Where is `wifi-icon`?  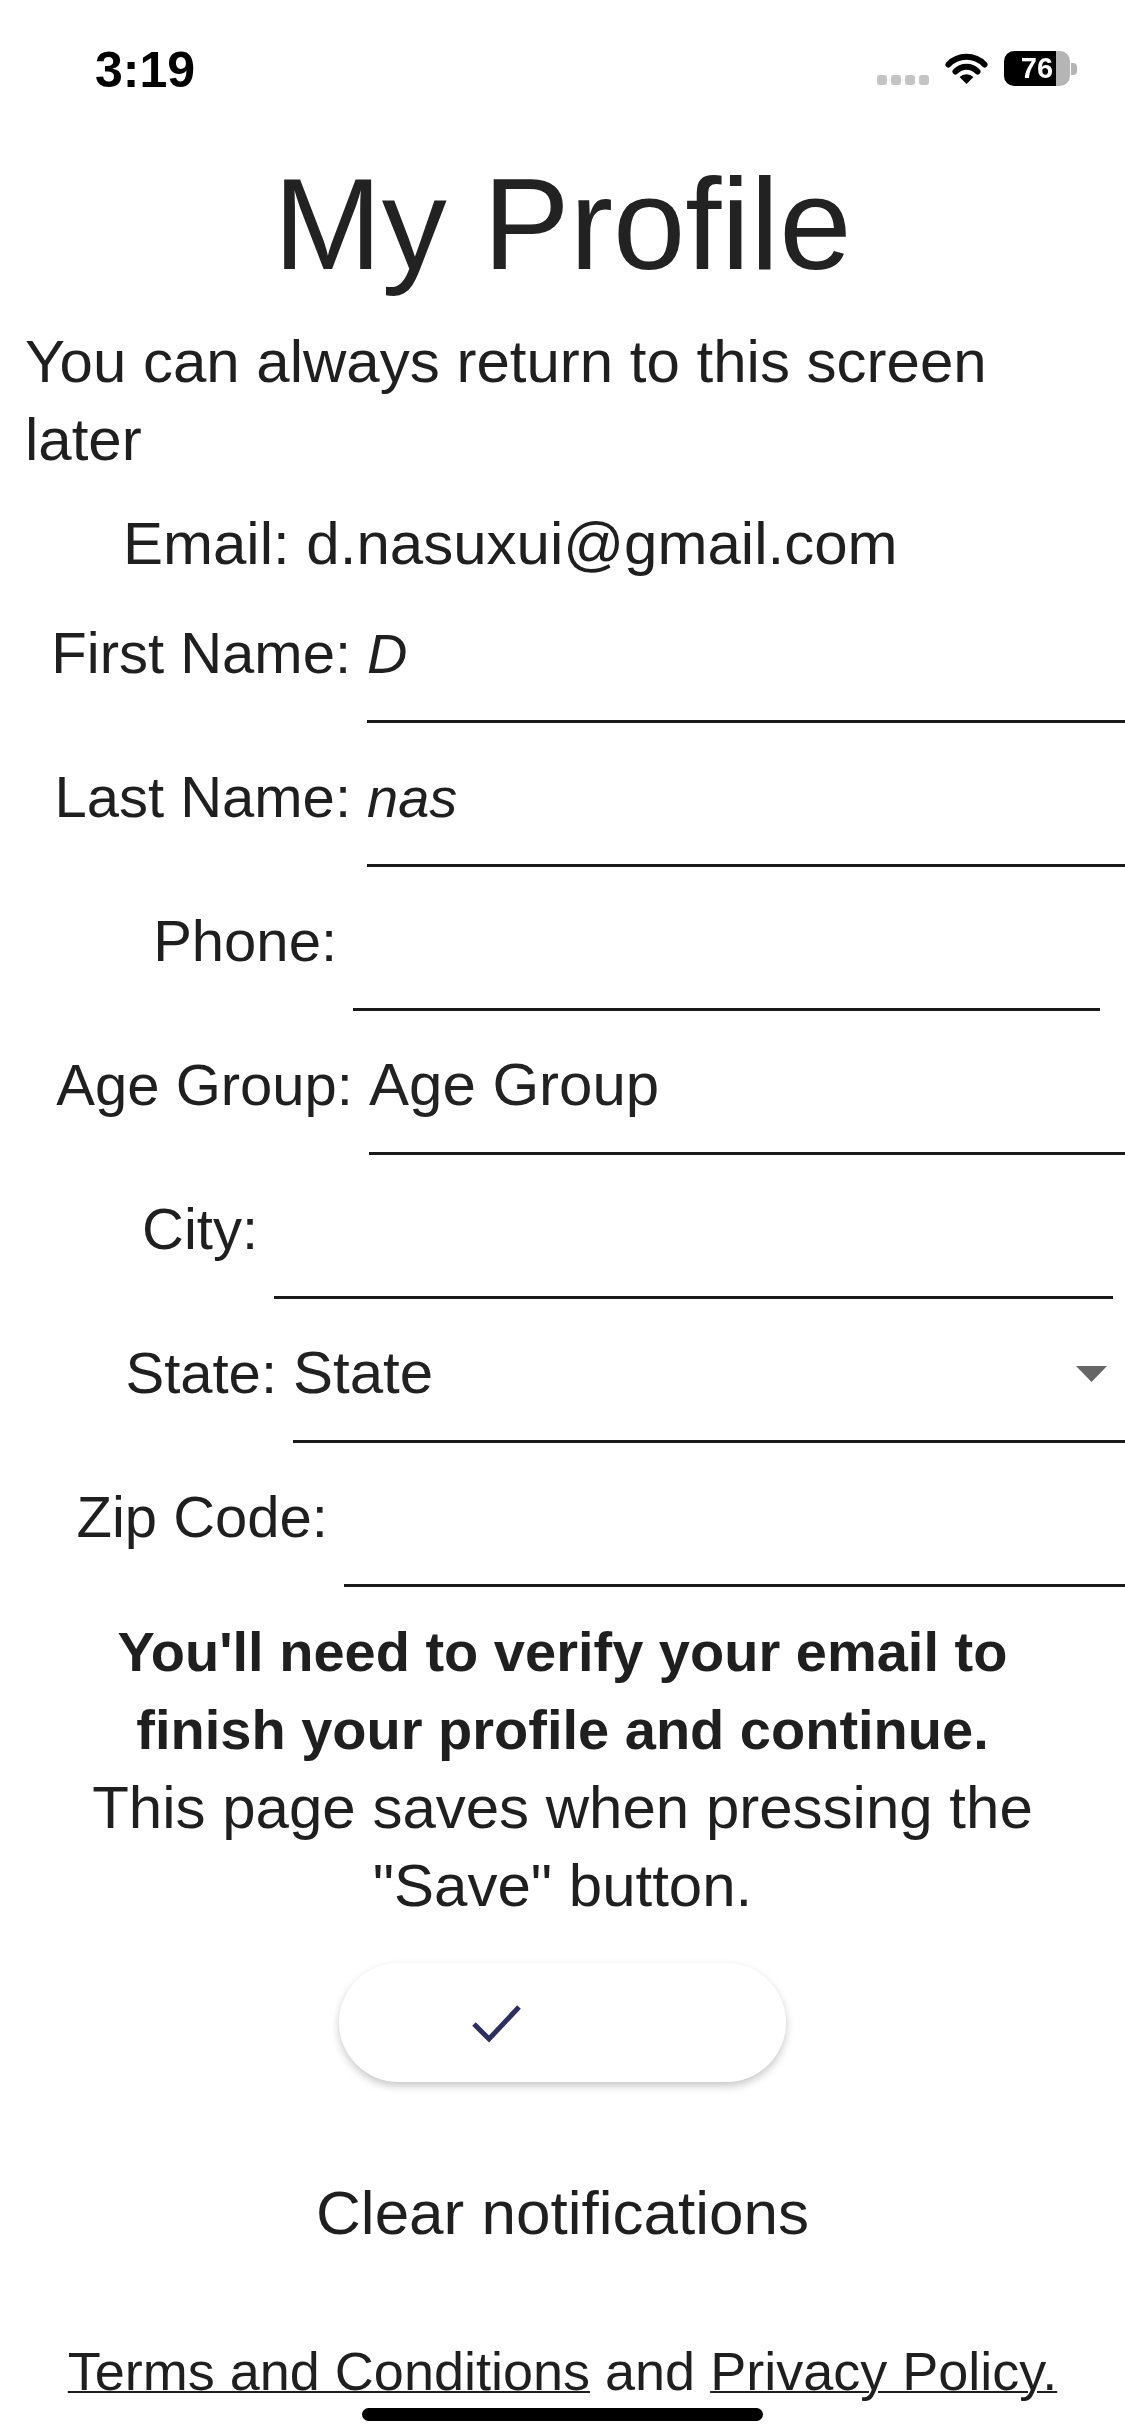
wifi-icon is located at coordinates (966, 67).